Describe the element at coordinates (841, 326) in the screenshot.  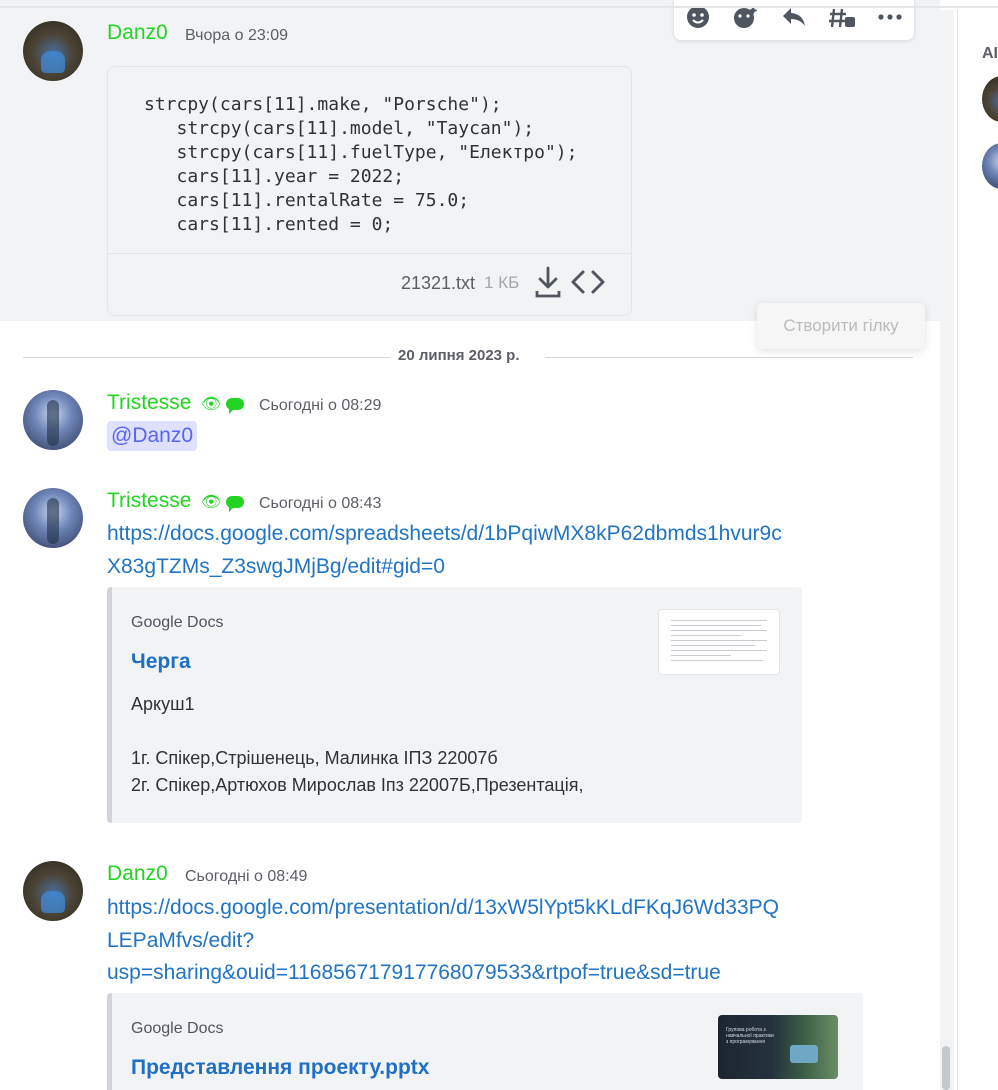
I see `tooltip: Створити гілку` at that location.